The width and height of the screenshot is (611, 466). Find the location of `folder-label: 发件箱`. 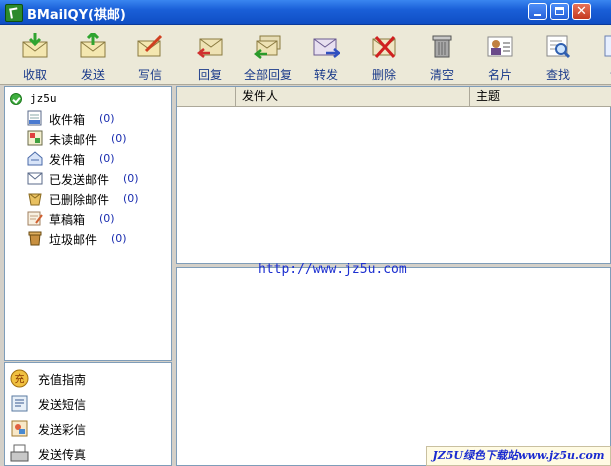

folder-label: 发件箱 is located at coordinates (67, 160).